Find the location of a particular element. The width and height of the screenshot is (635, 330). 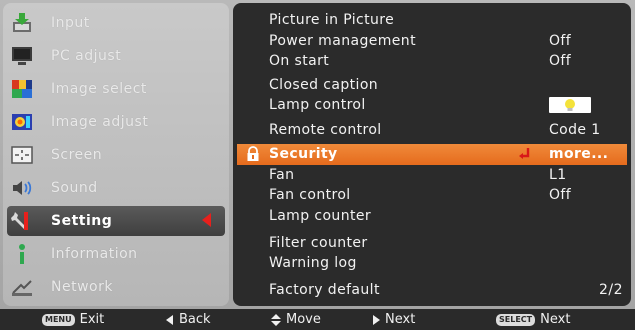

exit-hint: MENU Exit is located at coordinates (73, 319).